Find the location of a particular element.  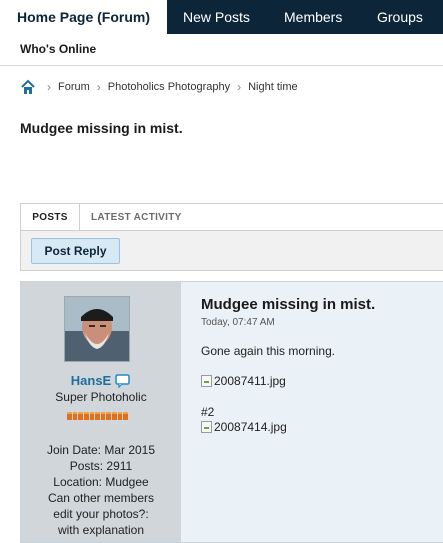

location: Location: Mudgee is located at coordinates (101, 482).